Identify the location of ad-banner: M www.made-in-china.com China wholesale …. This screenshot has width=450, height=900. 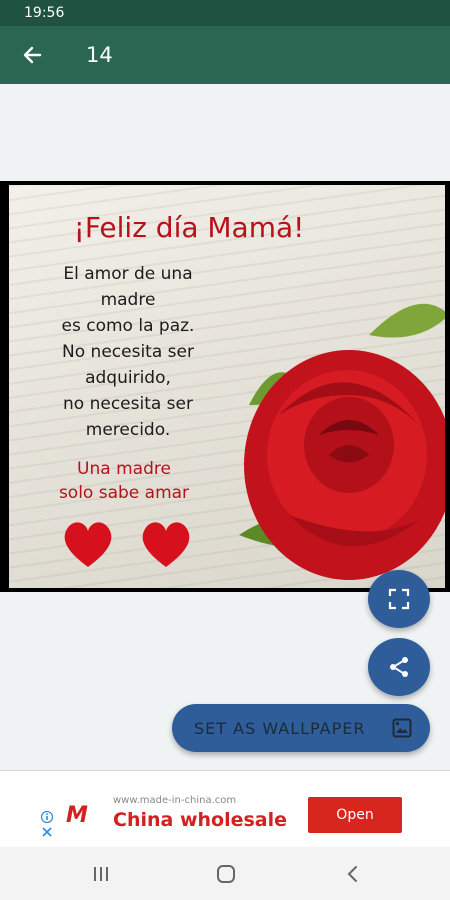
(225, 815).